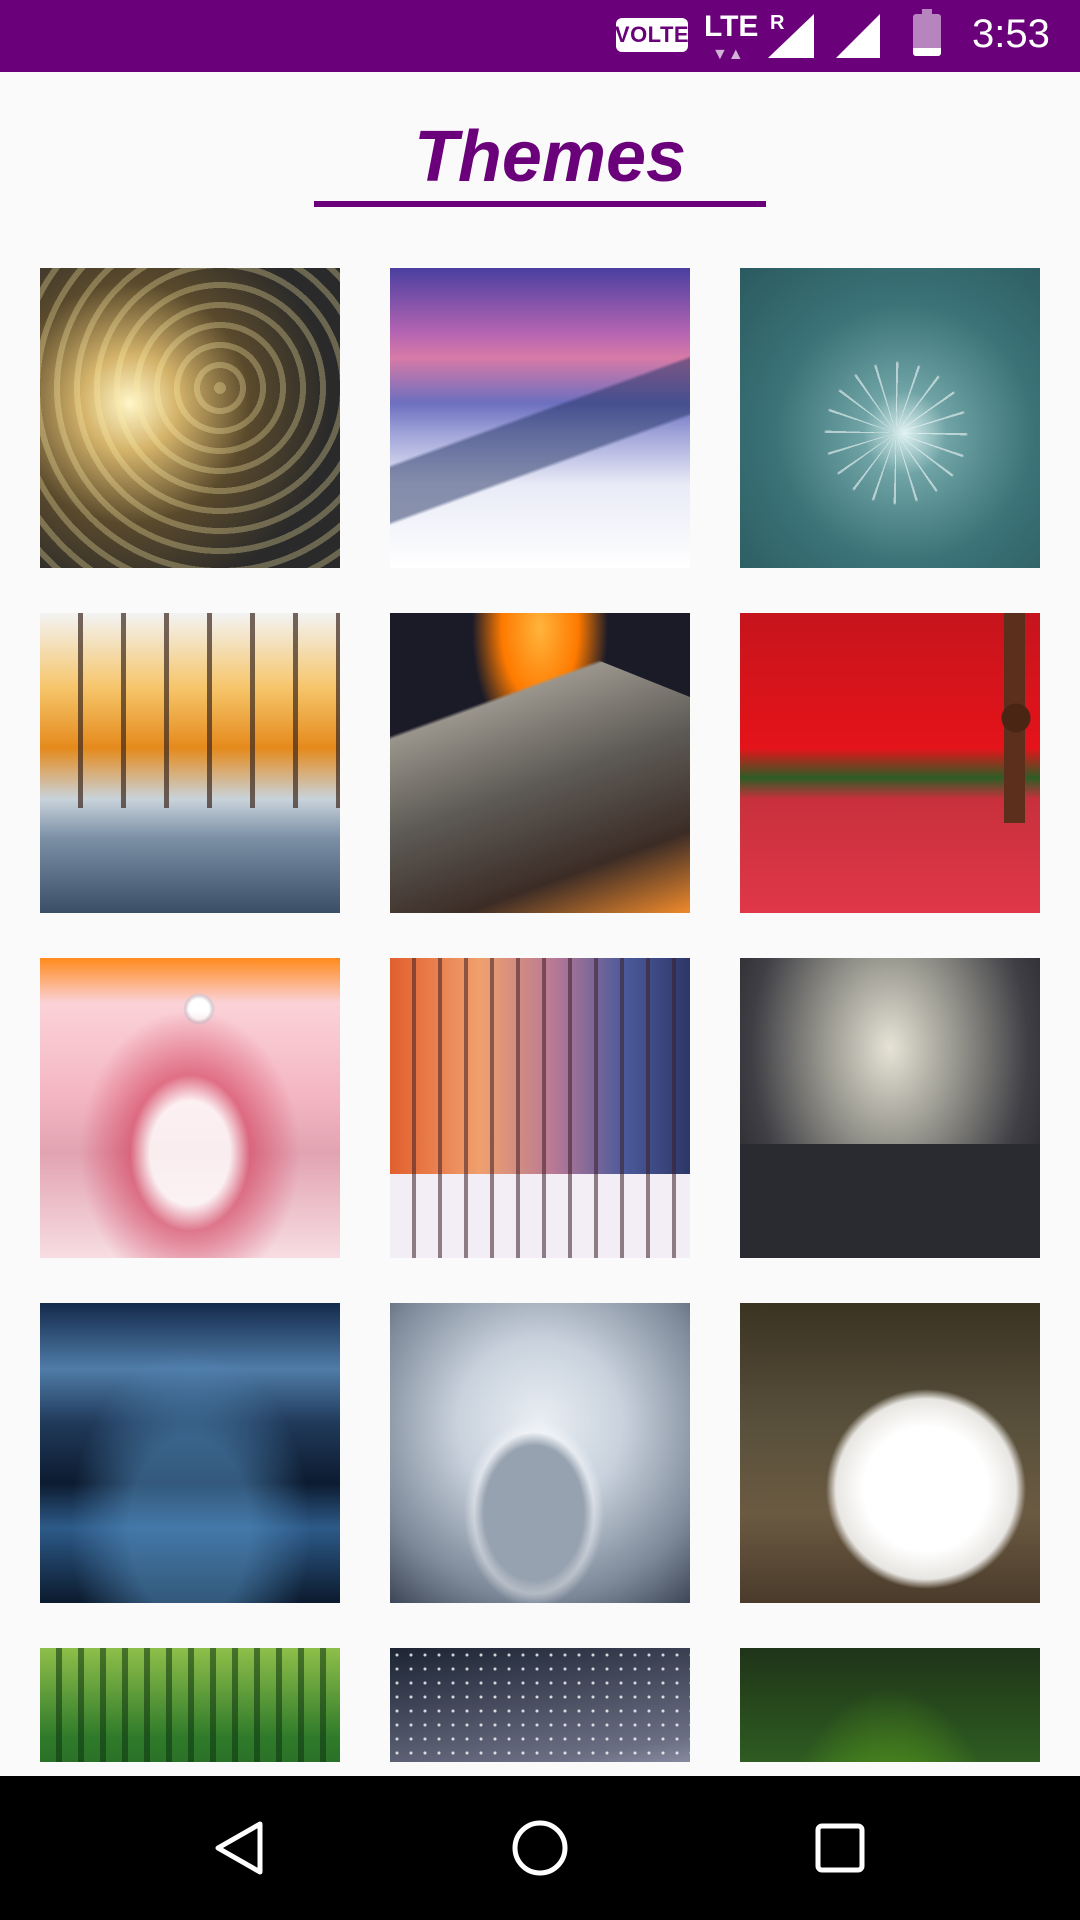 The height and width of the screenshot is (1920, 1080). Describe the element at coordinates (890, 418) in the screenshot. I see `theme-tile-dandelion` at that location.